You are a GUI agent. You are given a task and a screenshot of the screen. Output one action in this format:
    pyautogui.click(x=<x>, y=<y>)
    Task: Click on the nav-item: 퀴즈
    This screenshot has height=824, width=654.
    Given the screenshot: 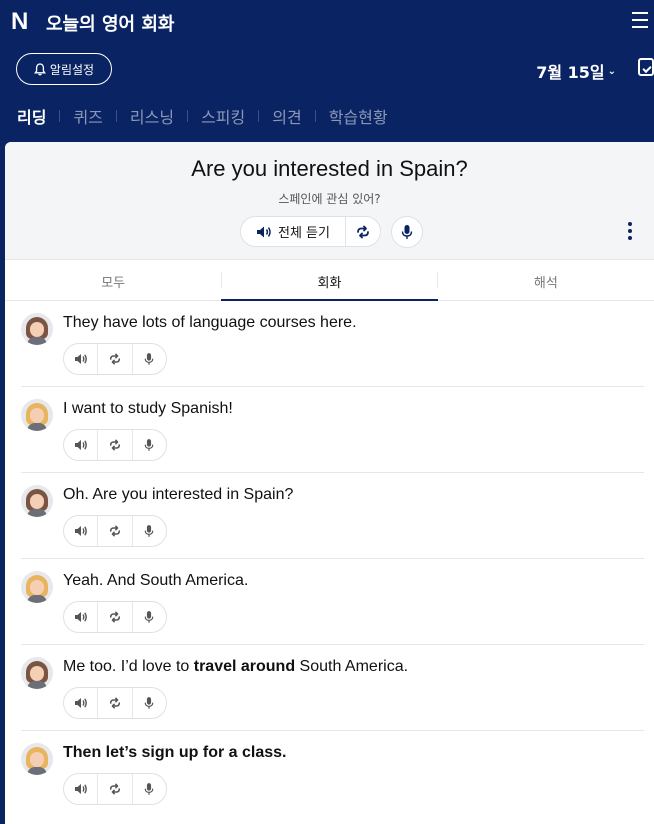 What is the action you would take?
    pyautogui.click(x=87, y=116)
    